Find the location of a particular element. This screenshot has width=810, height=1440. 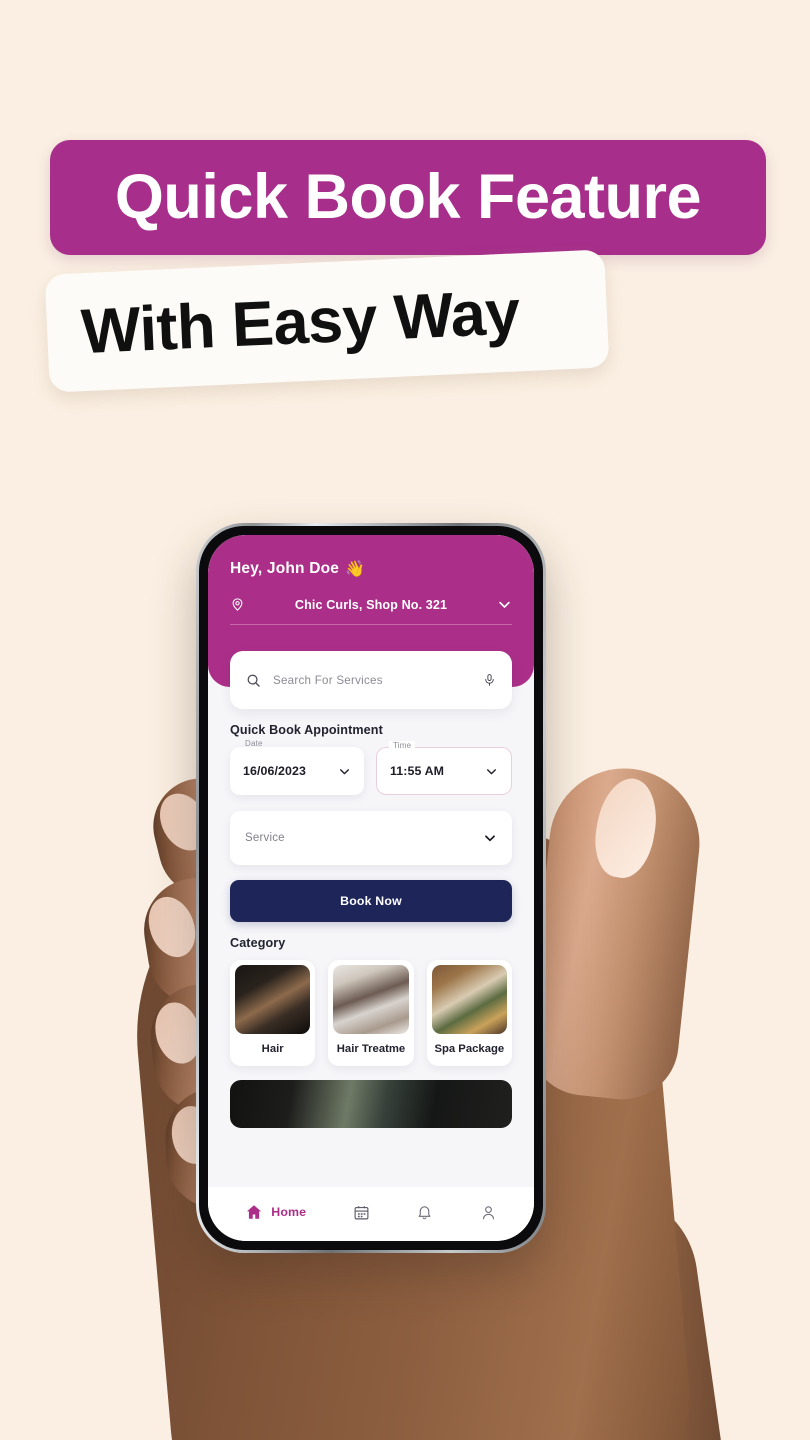

nav-item-home: Home is located at coordinates (275, 1212).